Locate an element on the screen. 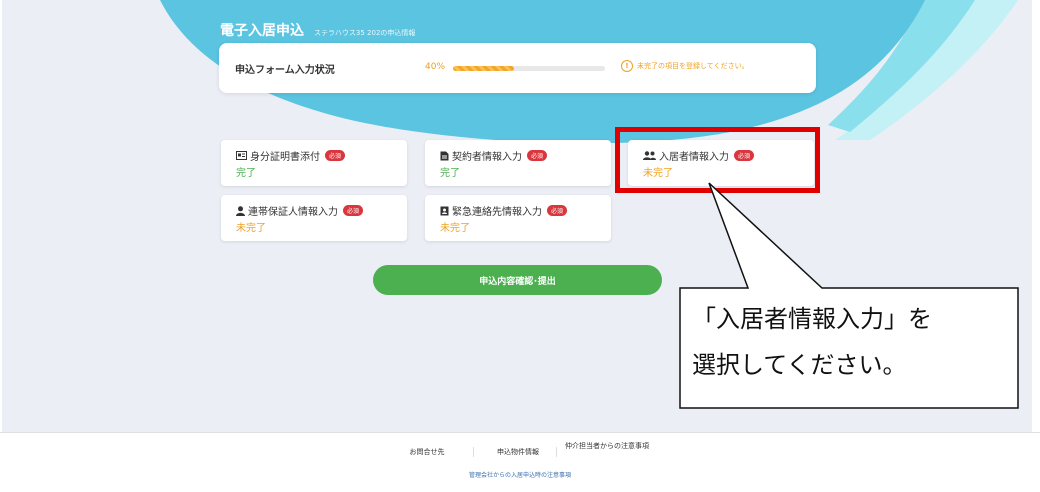 This screenshot has width=1040, height=492. callout-line: 「入居者情報入力」を is located at coordinates (812, 319).